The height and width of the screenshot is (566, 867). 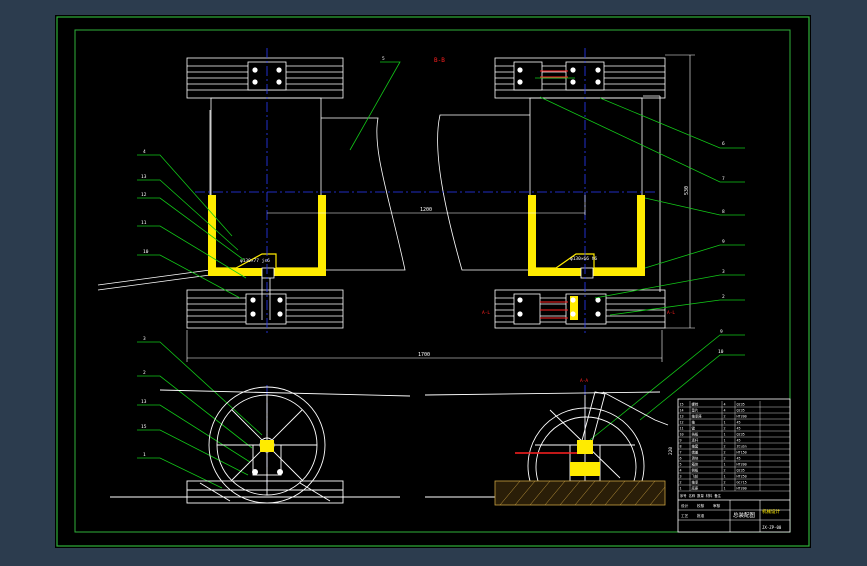 What do you see at coordinates (742, 453) in the screenshot?
I see `parts-cell: HT150` at bounding box center [742, 453].